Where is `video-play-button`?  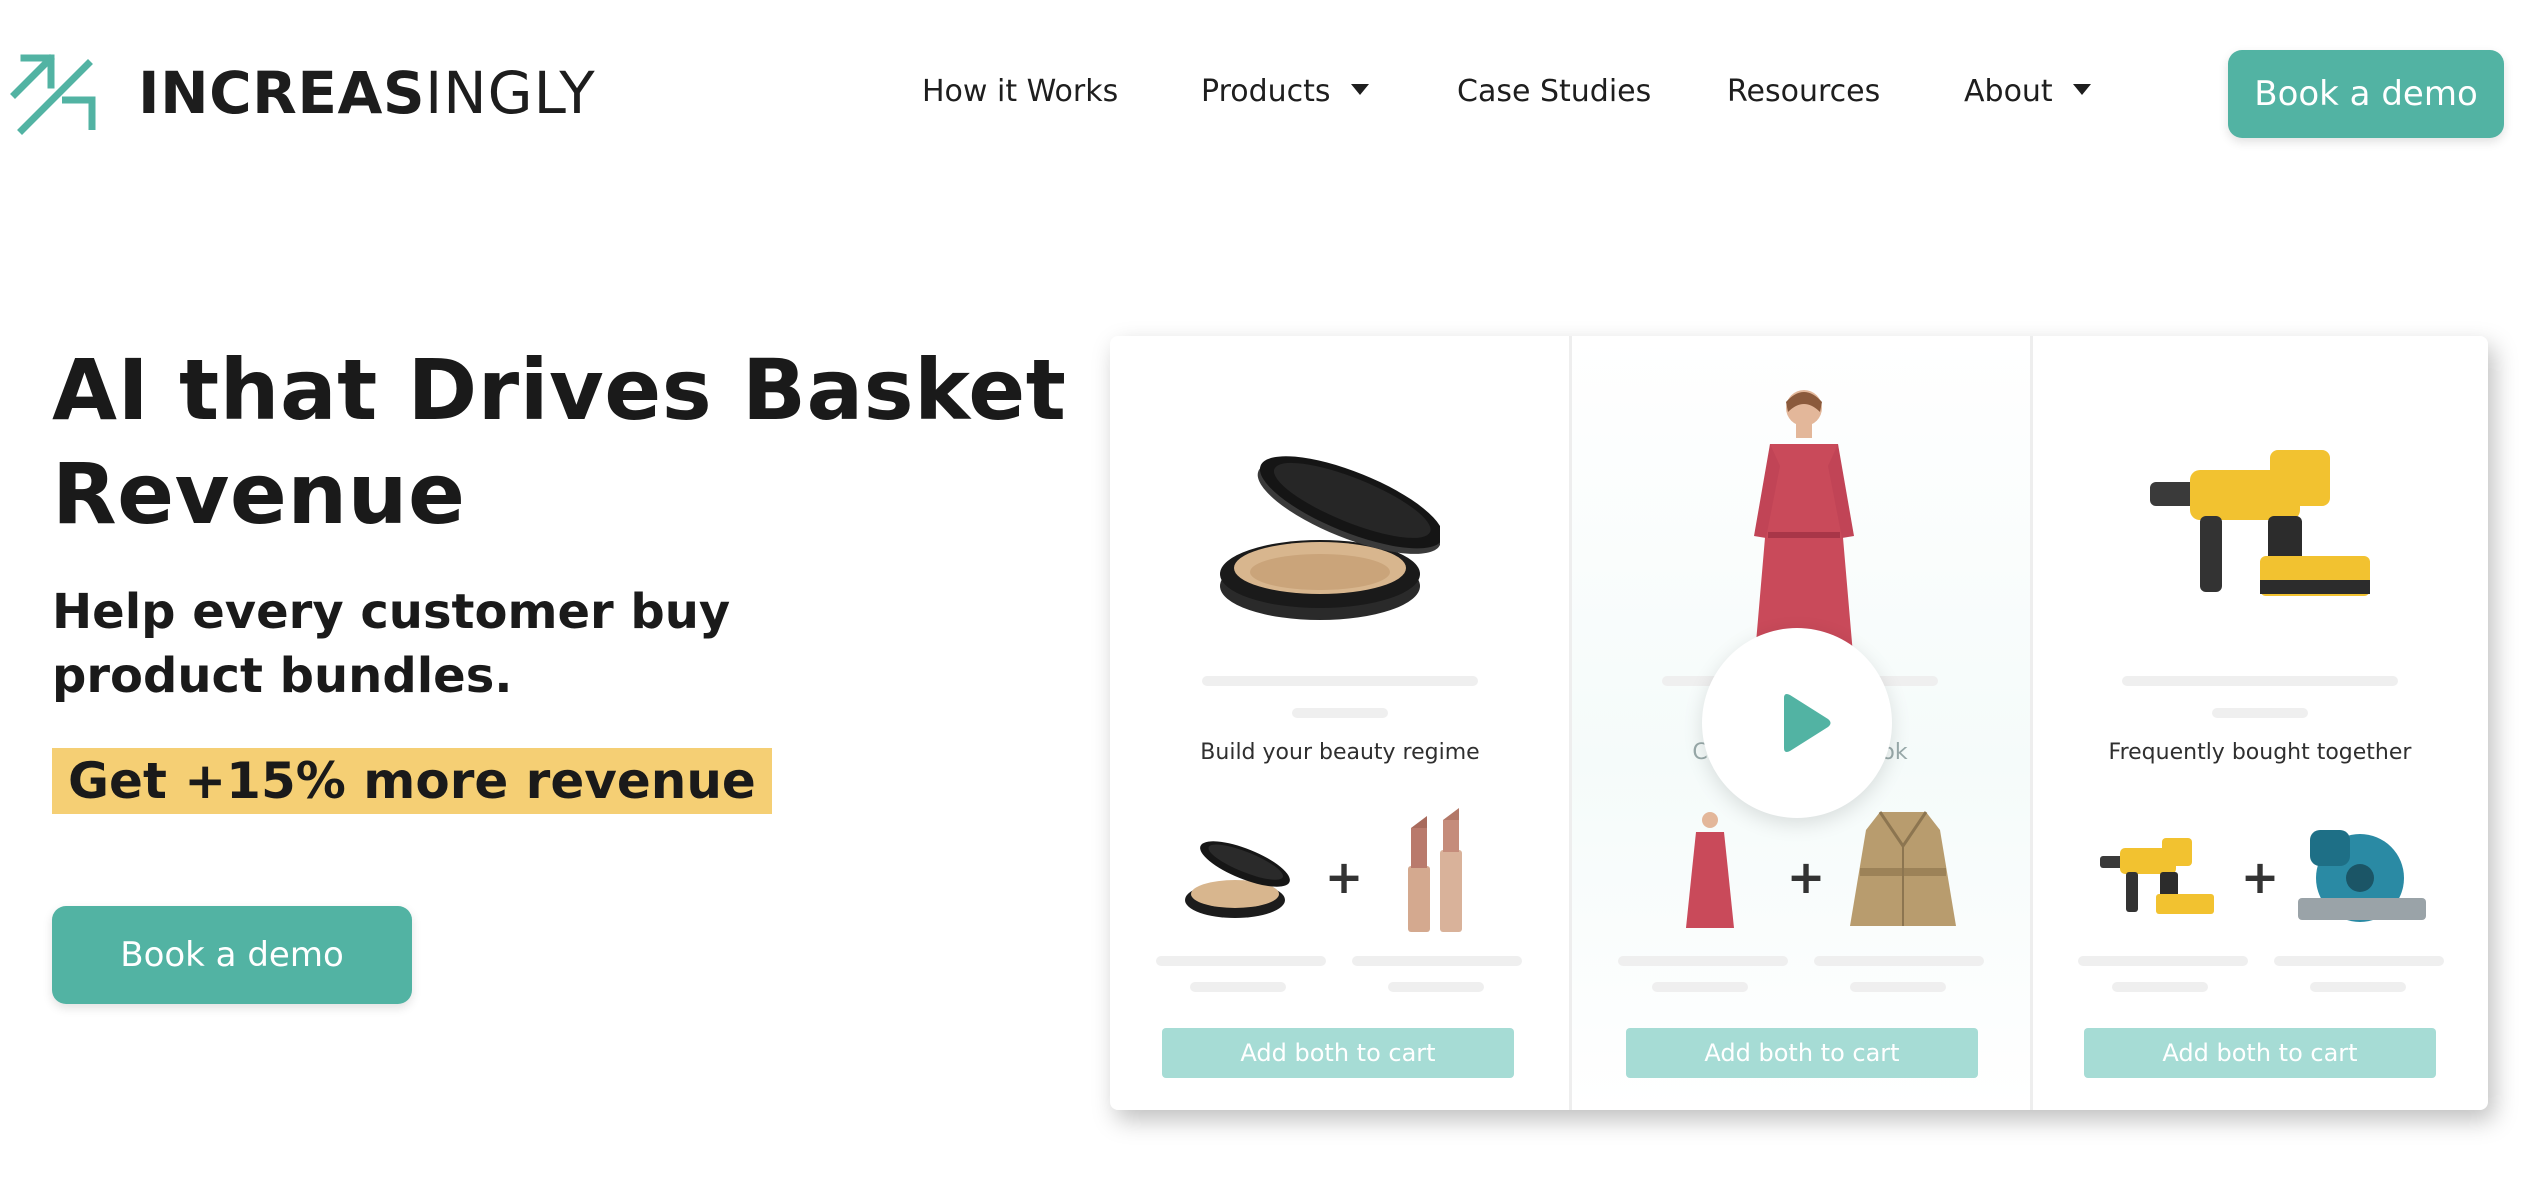
video-play-button is located at coordinates (1797, 723).